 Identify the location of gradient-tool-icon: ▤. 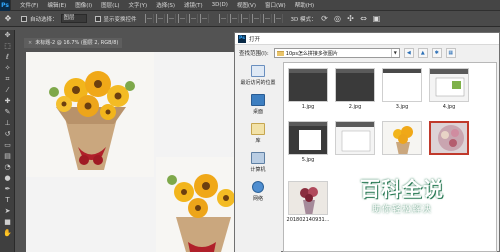
(7, 156).